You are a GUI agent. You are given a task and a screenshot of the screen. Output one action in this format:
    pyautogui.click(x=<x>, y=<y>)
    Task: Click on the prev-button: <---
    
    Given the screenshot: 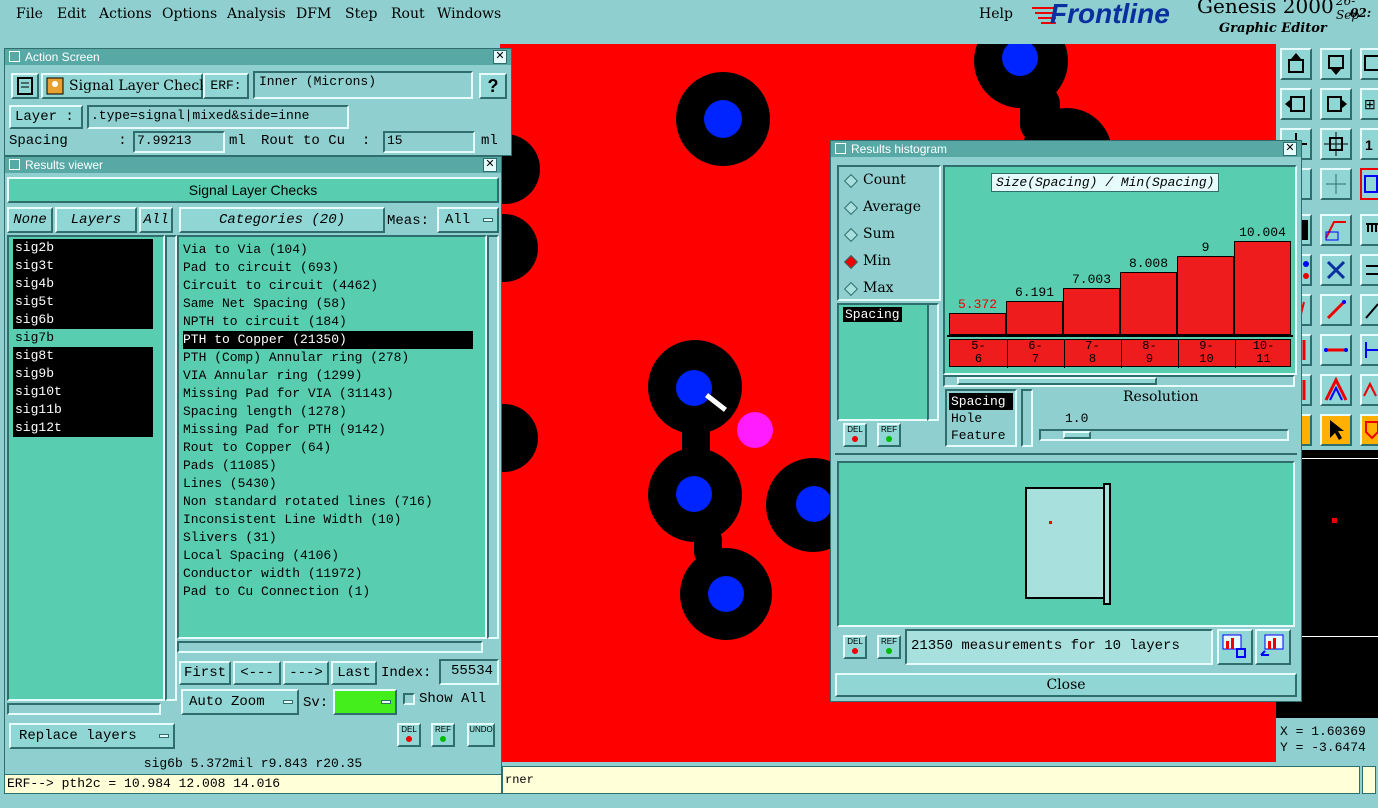 What is the action you would take?
    pyautogui.click(x=257, y=673)
    